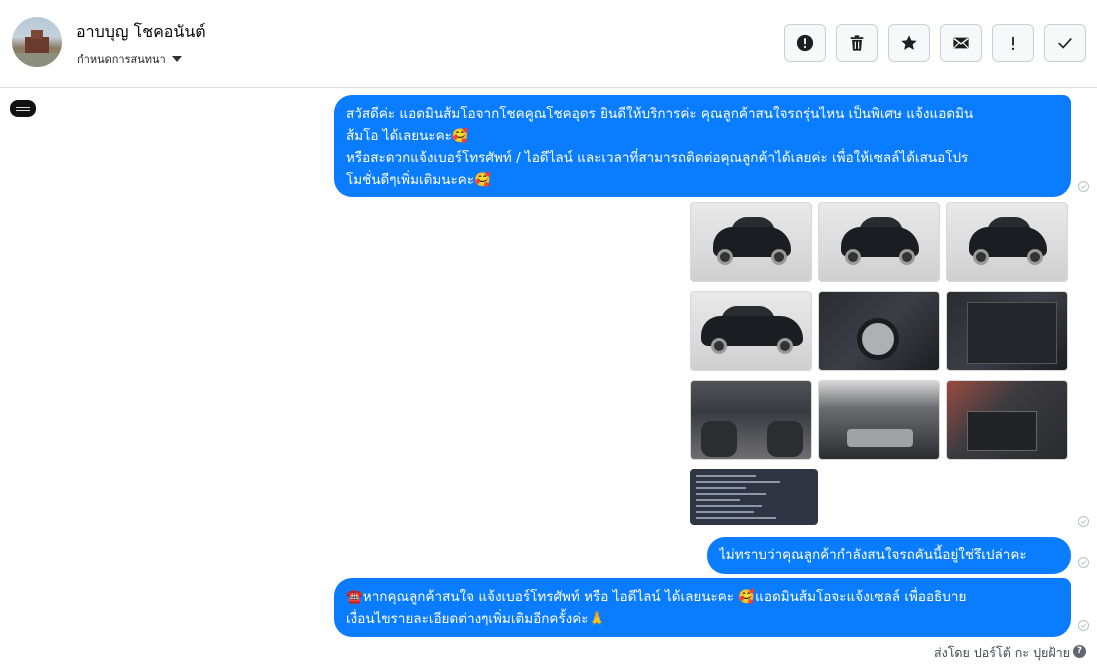  Describe the element at coordinates (751, 331) in the screenshot. I see `car-photo-side` at that location.